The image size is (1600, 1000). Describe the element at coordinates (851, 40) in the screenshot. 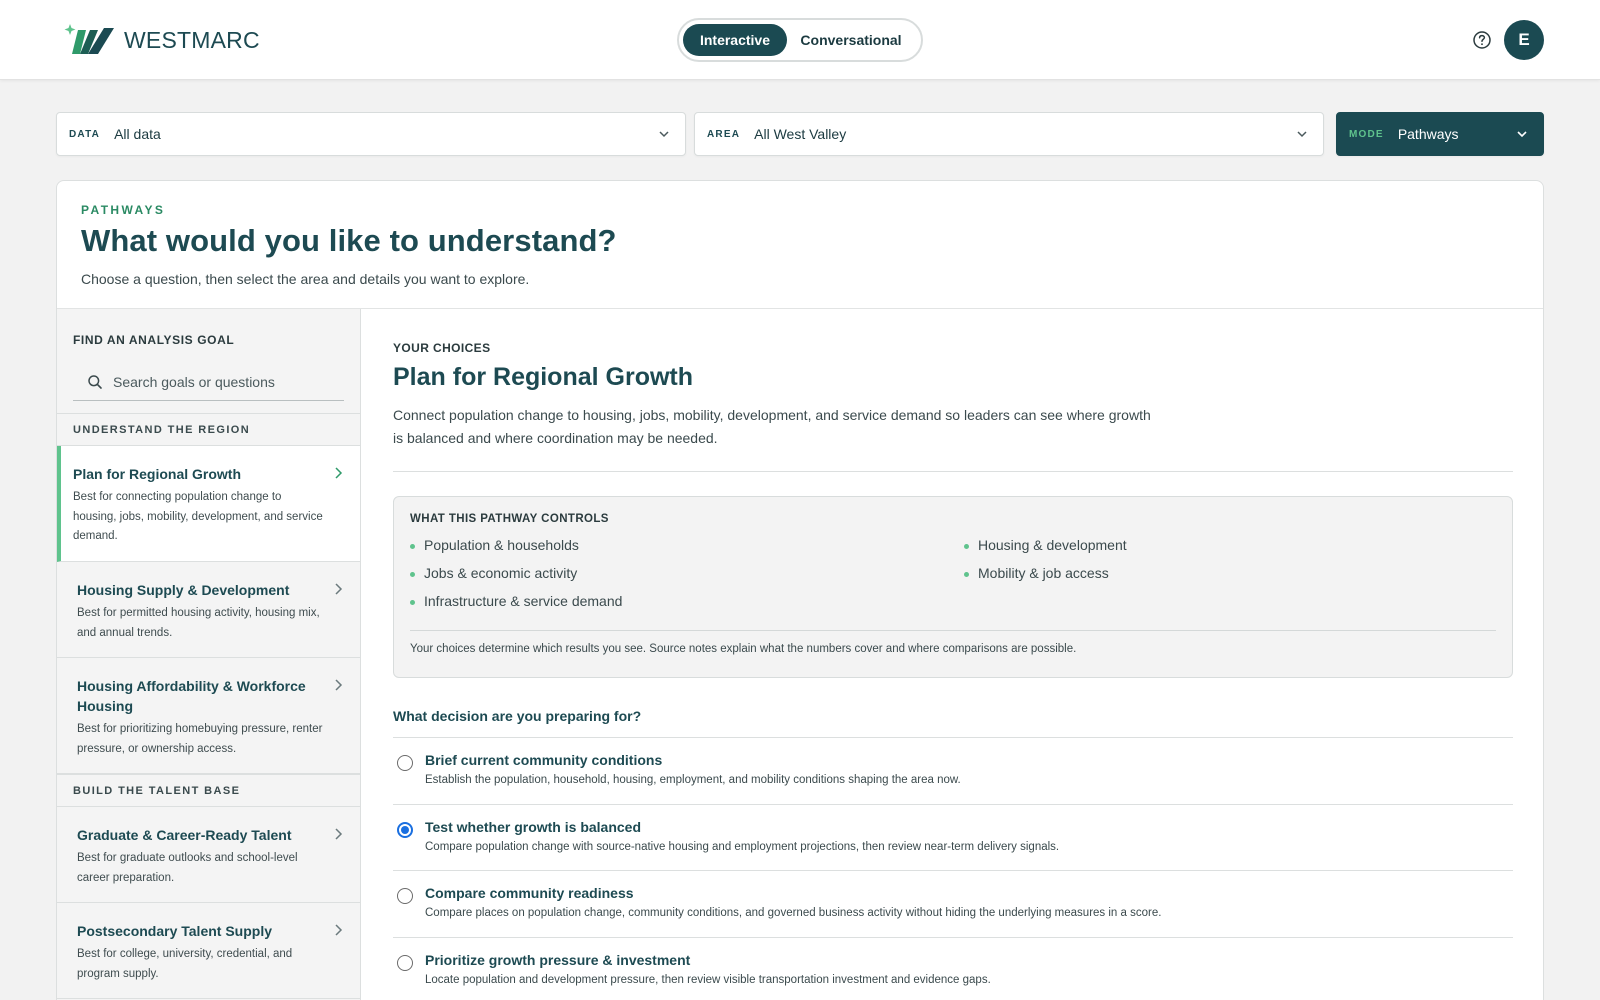

I see `conversational-toggle-button: Conversational` at that location.